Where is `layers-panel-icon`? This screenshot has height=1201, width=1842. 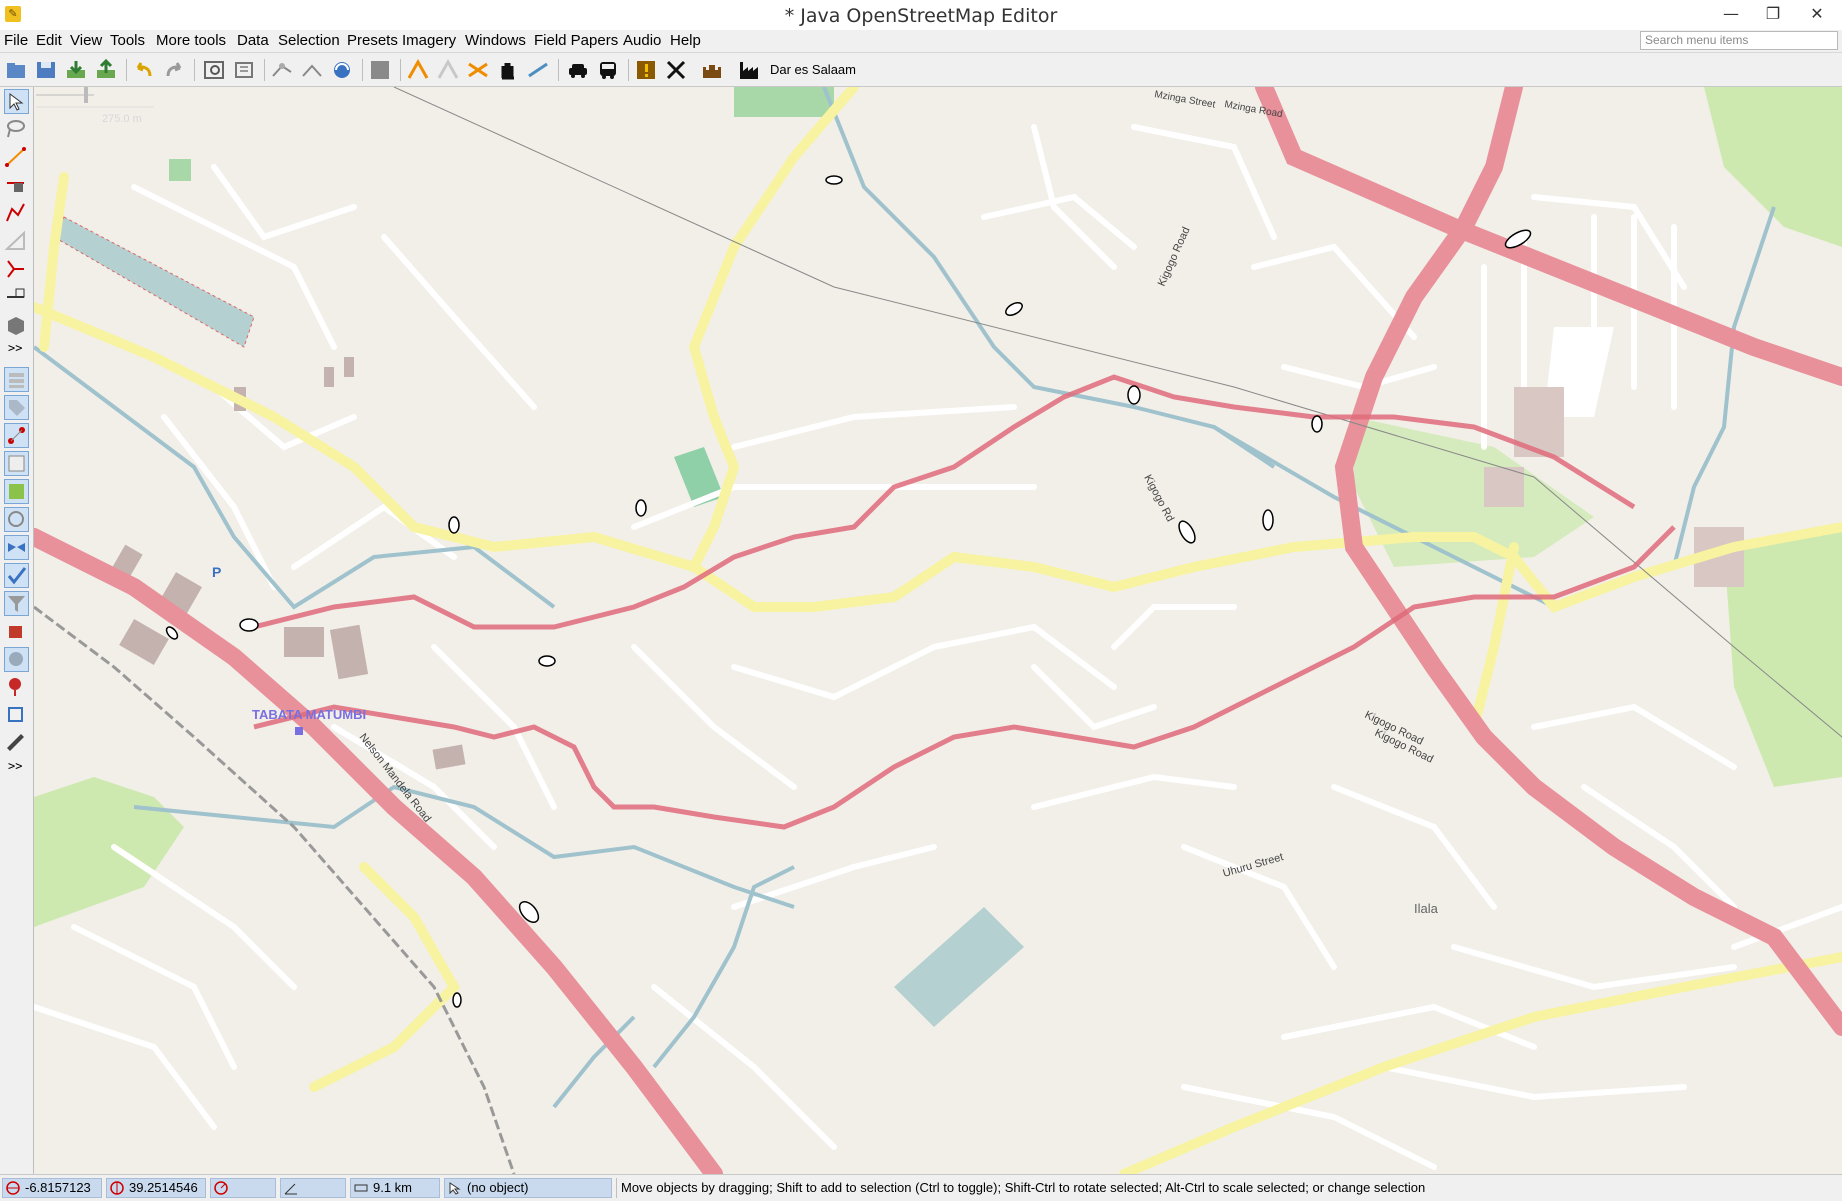
layers-panel-icon is located at coordinates (16, 379).